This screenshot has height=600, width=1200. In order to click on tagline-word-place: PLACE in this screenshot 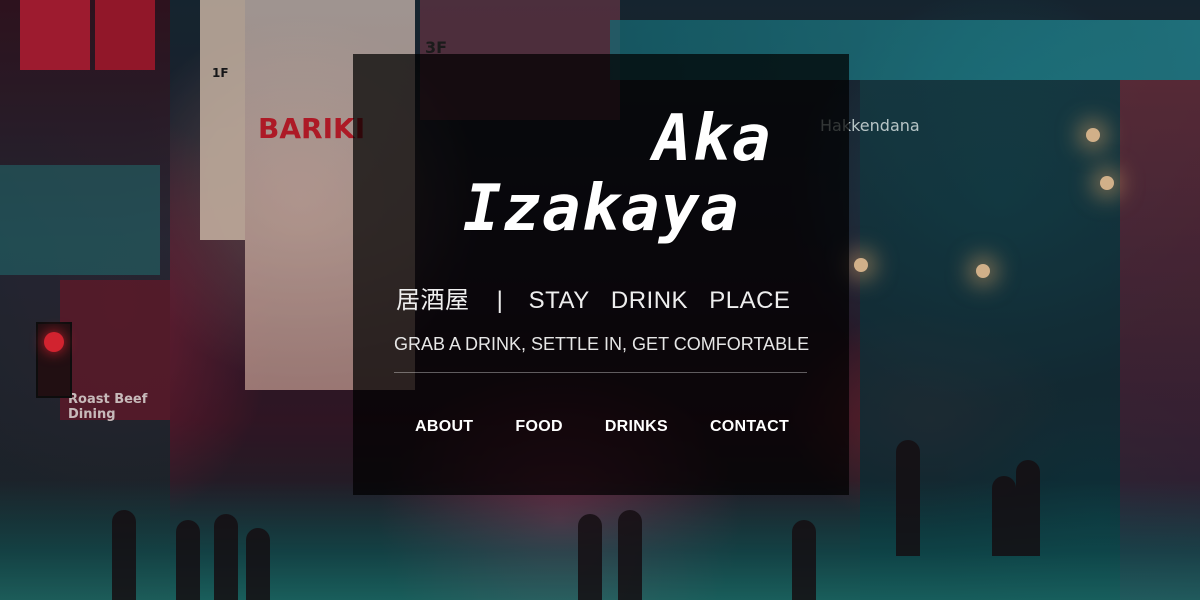, I will do `click(750, 300)`.